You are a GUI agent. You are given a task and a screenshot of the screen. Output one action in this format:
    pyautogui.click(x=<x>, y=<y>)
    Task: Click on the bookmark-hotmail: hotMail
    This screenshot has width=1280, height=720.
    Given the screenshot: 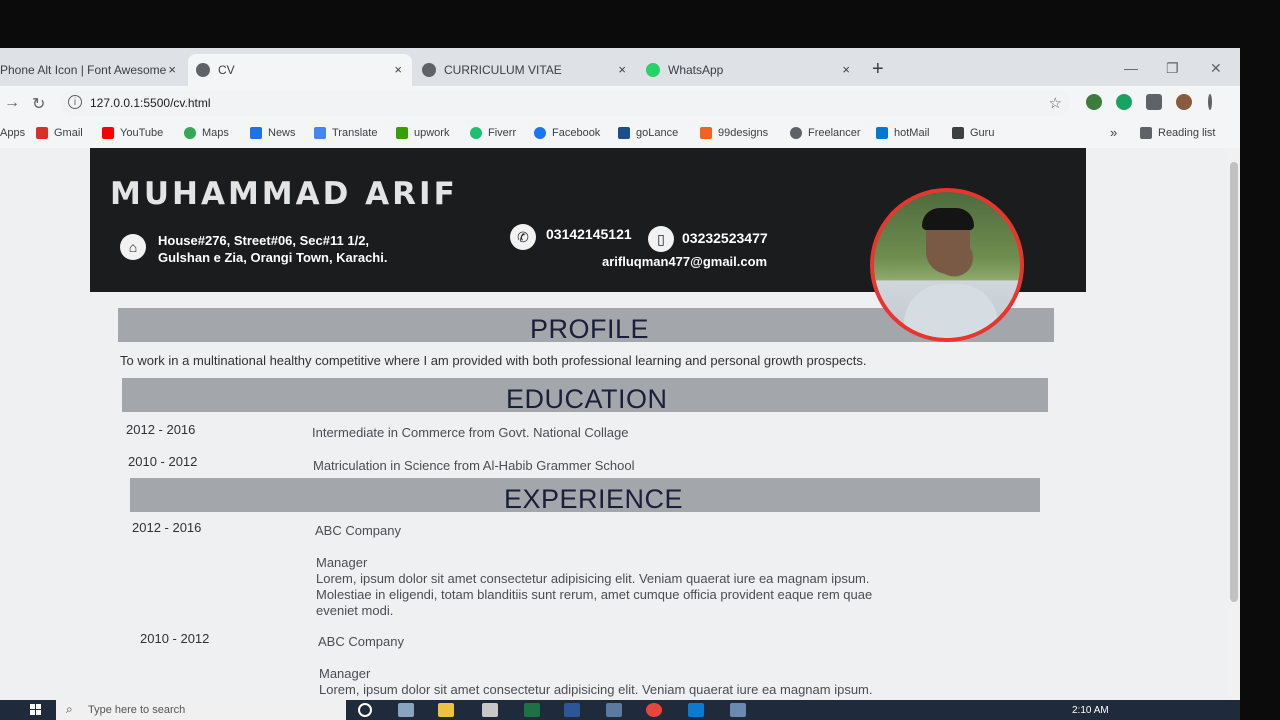 What is the action you would take?
    pyautogui.click(x=902, y=133)
    